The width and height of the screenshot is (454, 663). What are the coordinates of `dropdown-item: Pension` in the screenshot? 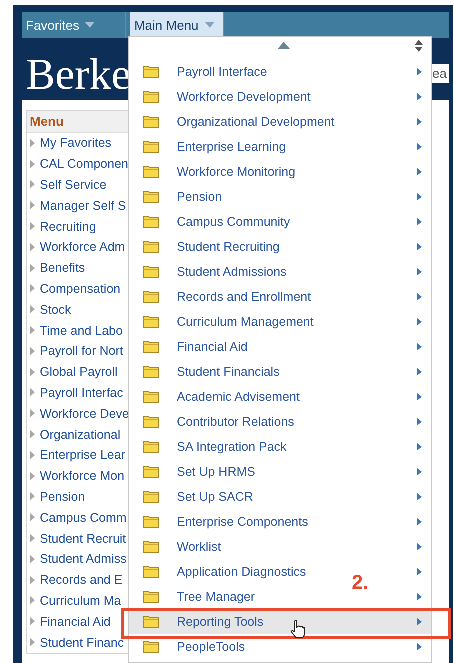 It's located at (199, 197).